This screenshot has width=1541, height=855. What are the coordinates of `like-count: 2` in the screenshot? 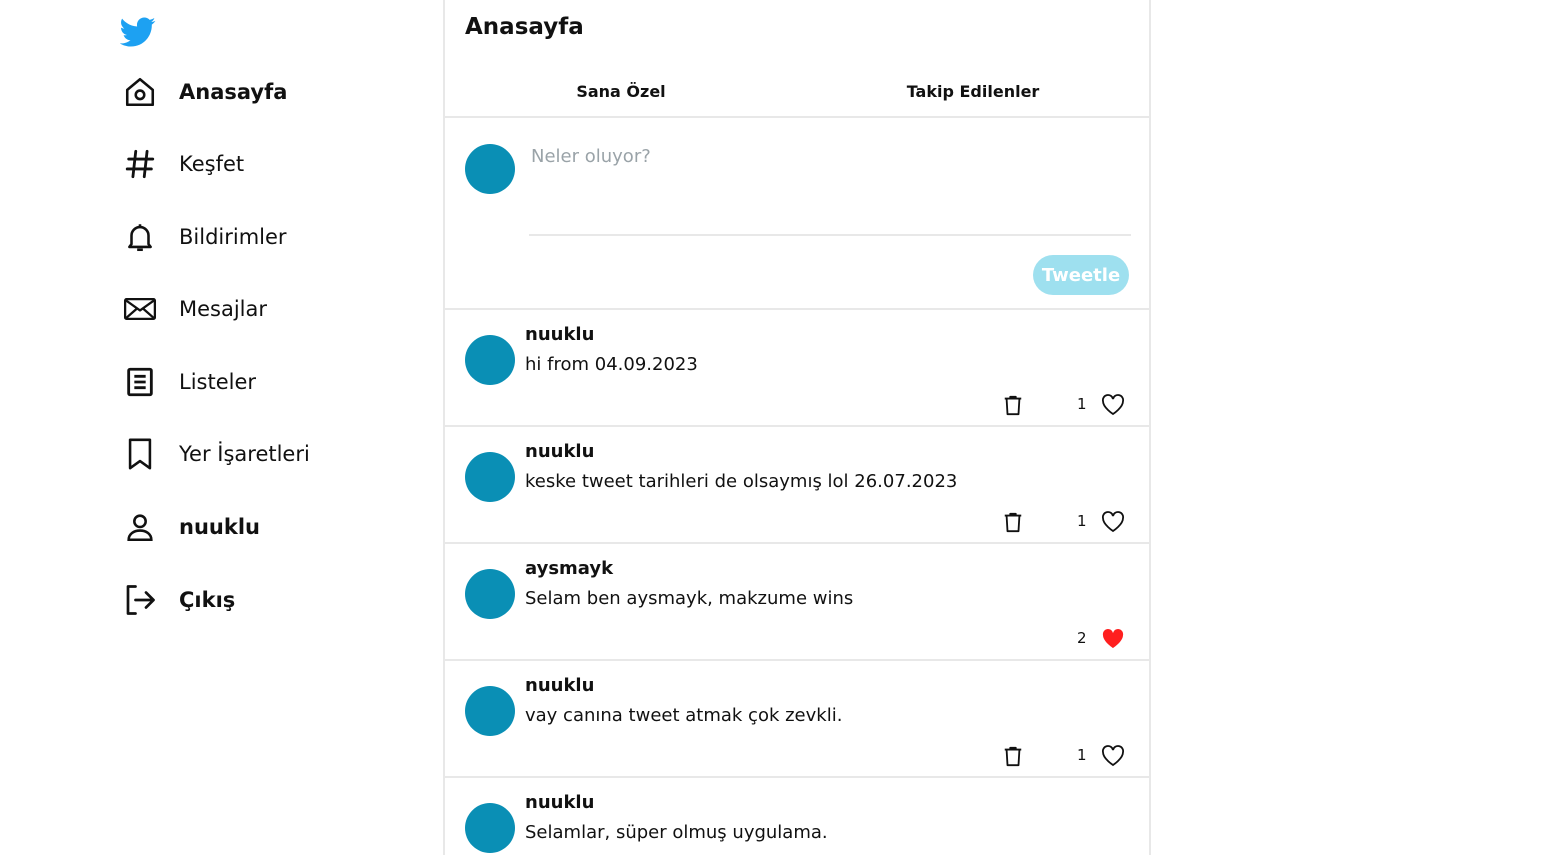 It's located at (1082, 638).